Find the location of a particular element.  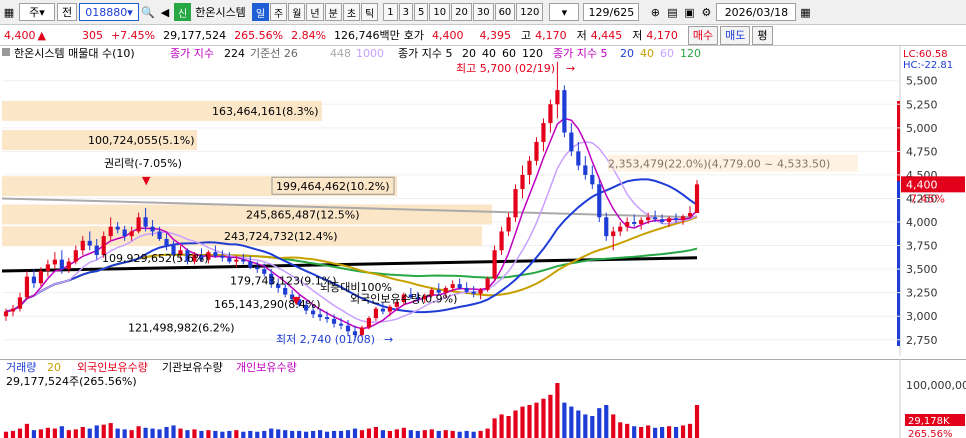

volume-value-label: 29,177,524주(265.56%) is located at coordinates (71, 381).